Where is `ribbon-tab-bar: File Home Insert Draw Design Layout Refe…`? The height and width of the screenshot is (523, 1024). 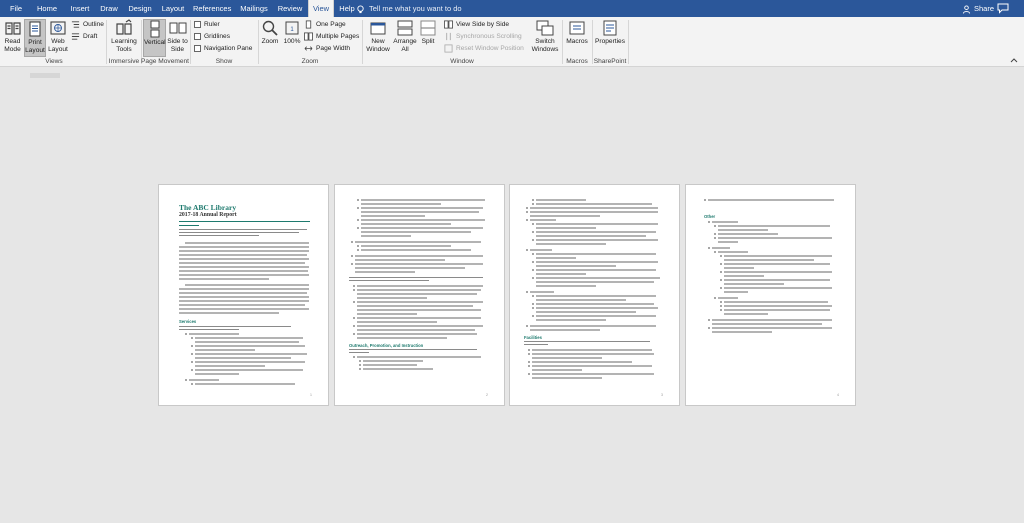 ribbon-tab-bar: File Home Insert Draw Design Layout Refe… is located at coordinates (512, 8).